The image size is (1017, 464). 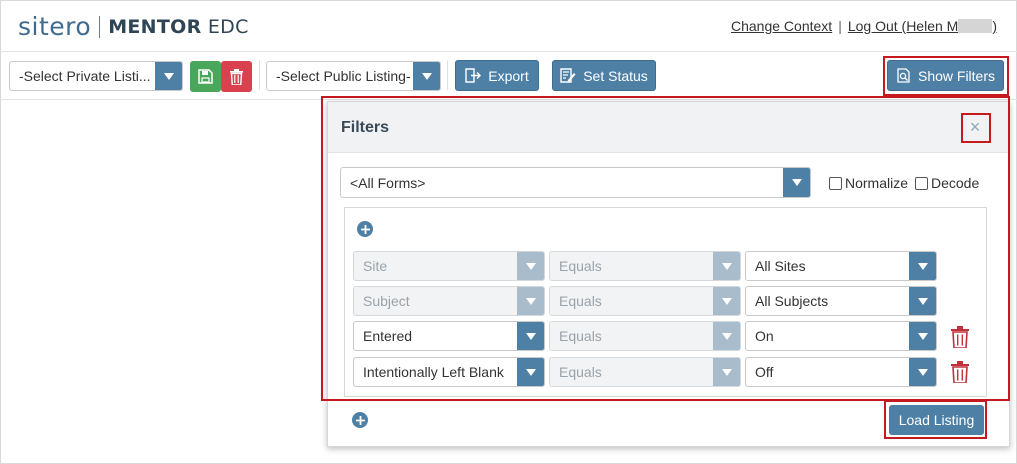 I want to click on save-listing-button, so click(x=205, y=76).